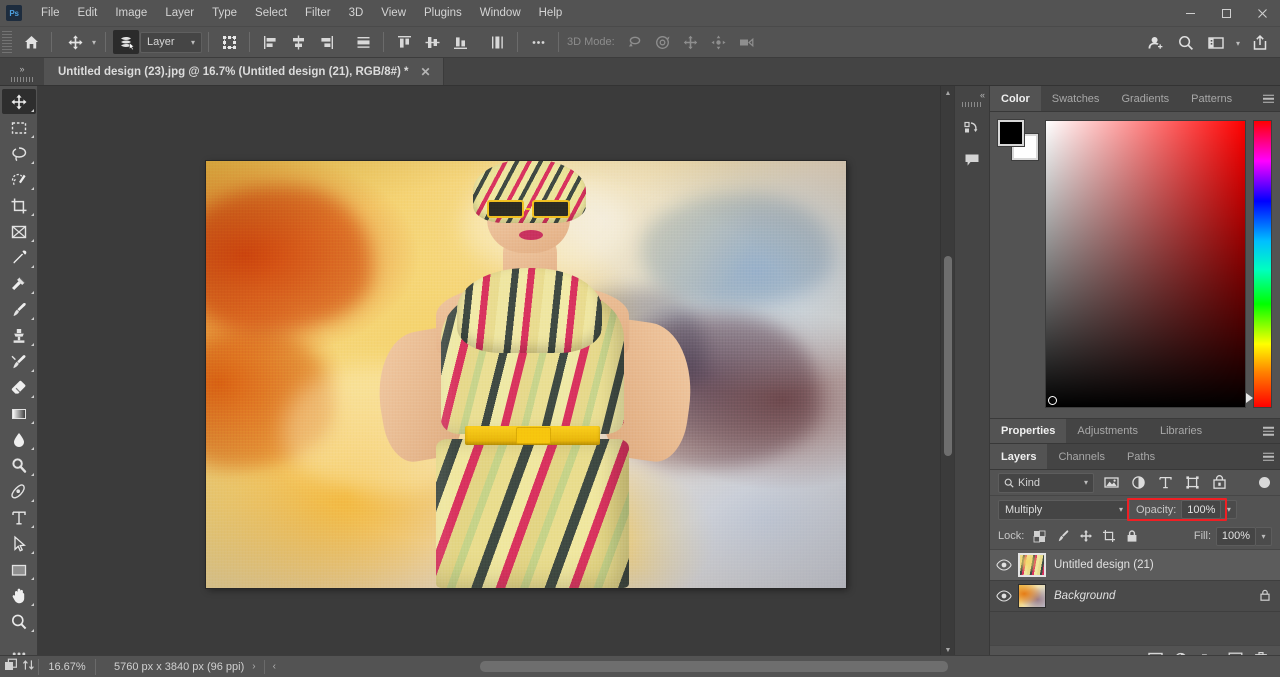  Describe the element at coordinates (1211, 98) in the screenshot. I see `tab-patterns: Patterns` at that location.